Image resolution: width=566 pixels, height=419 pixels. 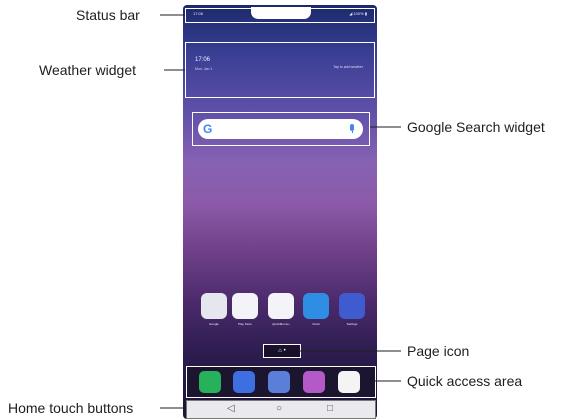 I want to click on callout-weather-widget: Weather widget, so click(x=88, y=70).